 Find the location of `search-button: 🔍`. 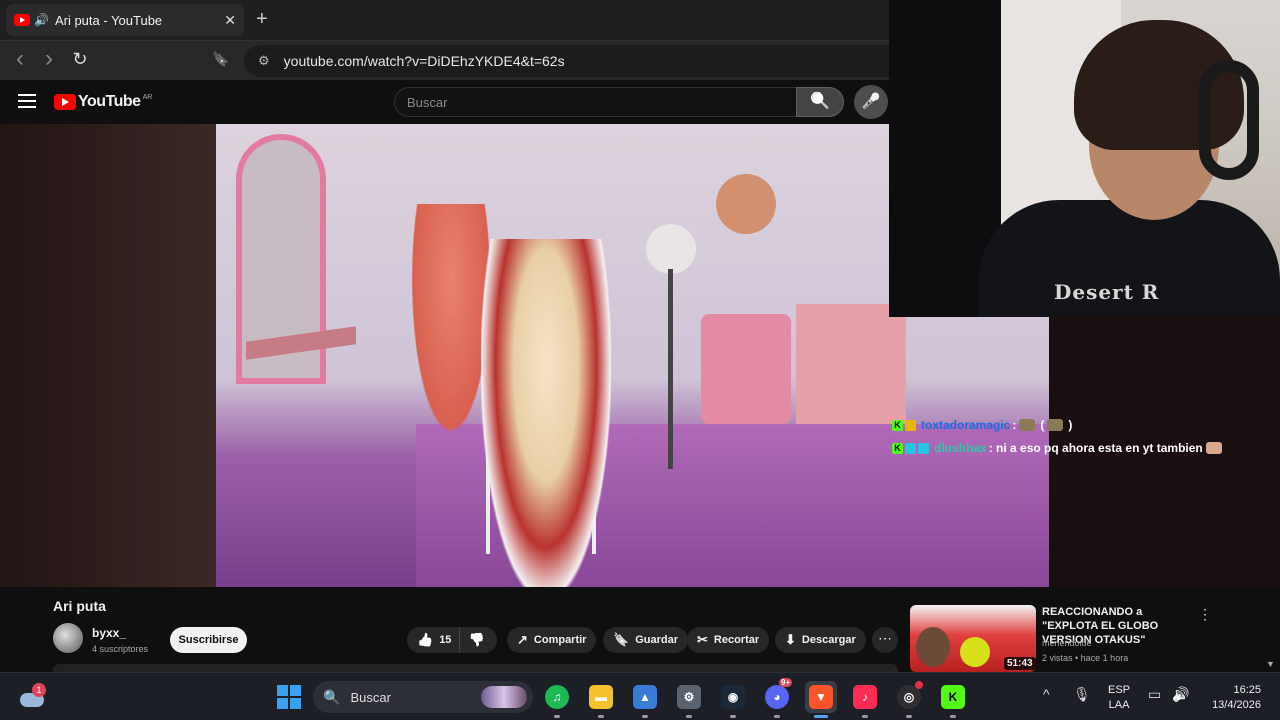

search-button: 🔍 is located at coordinates (820, 102).